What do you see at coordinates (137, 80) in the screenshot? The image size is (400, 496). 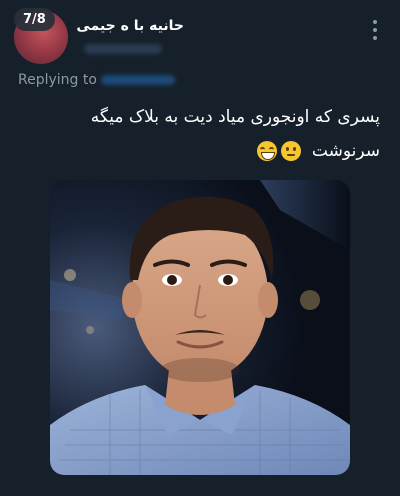 I see `redacted-mention` at bounding box center [137, 80].